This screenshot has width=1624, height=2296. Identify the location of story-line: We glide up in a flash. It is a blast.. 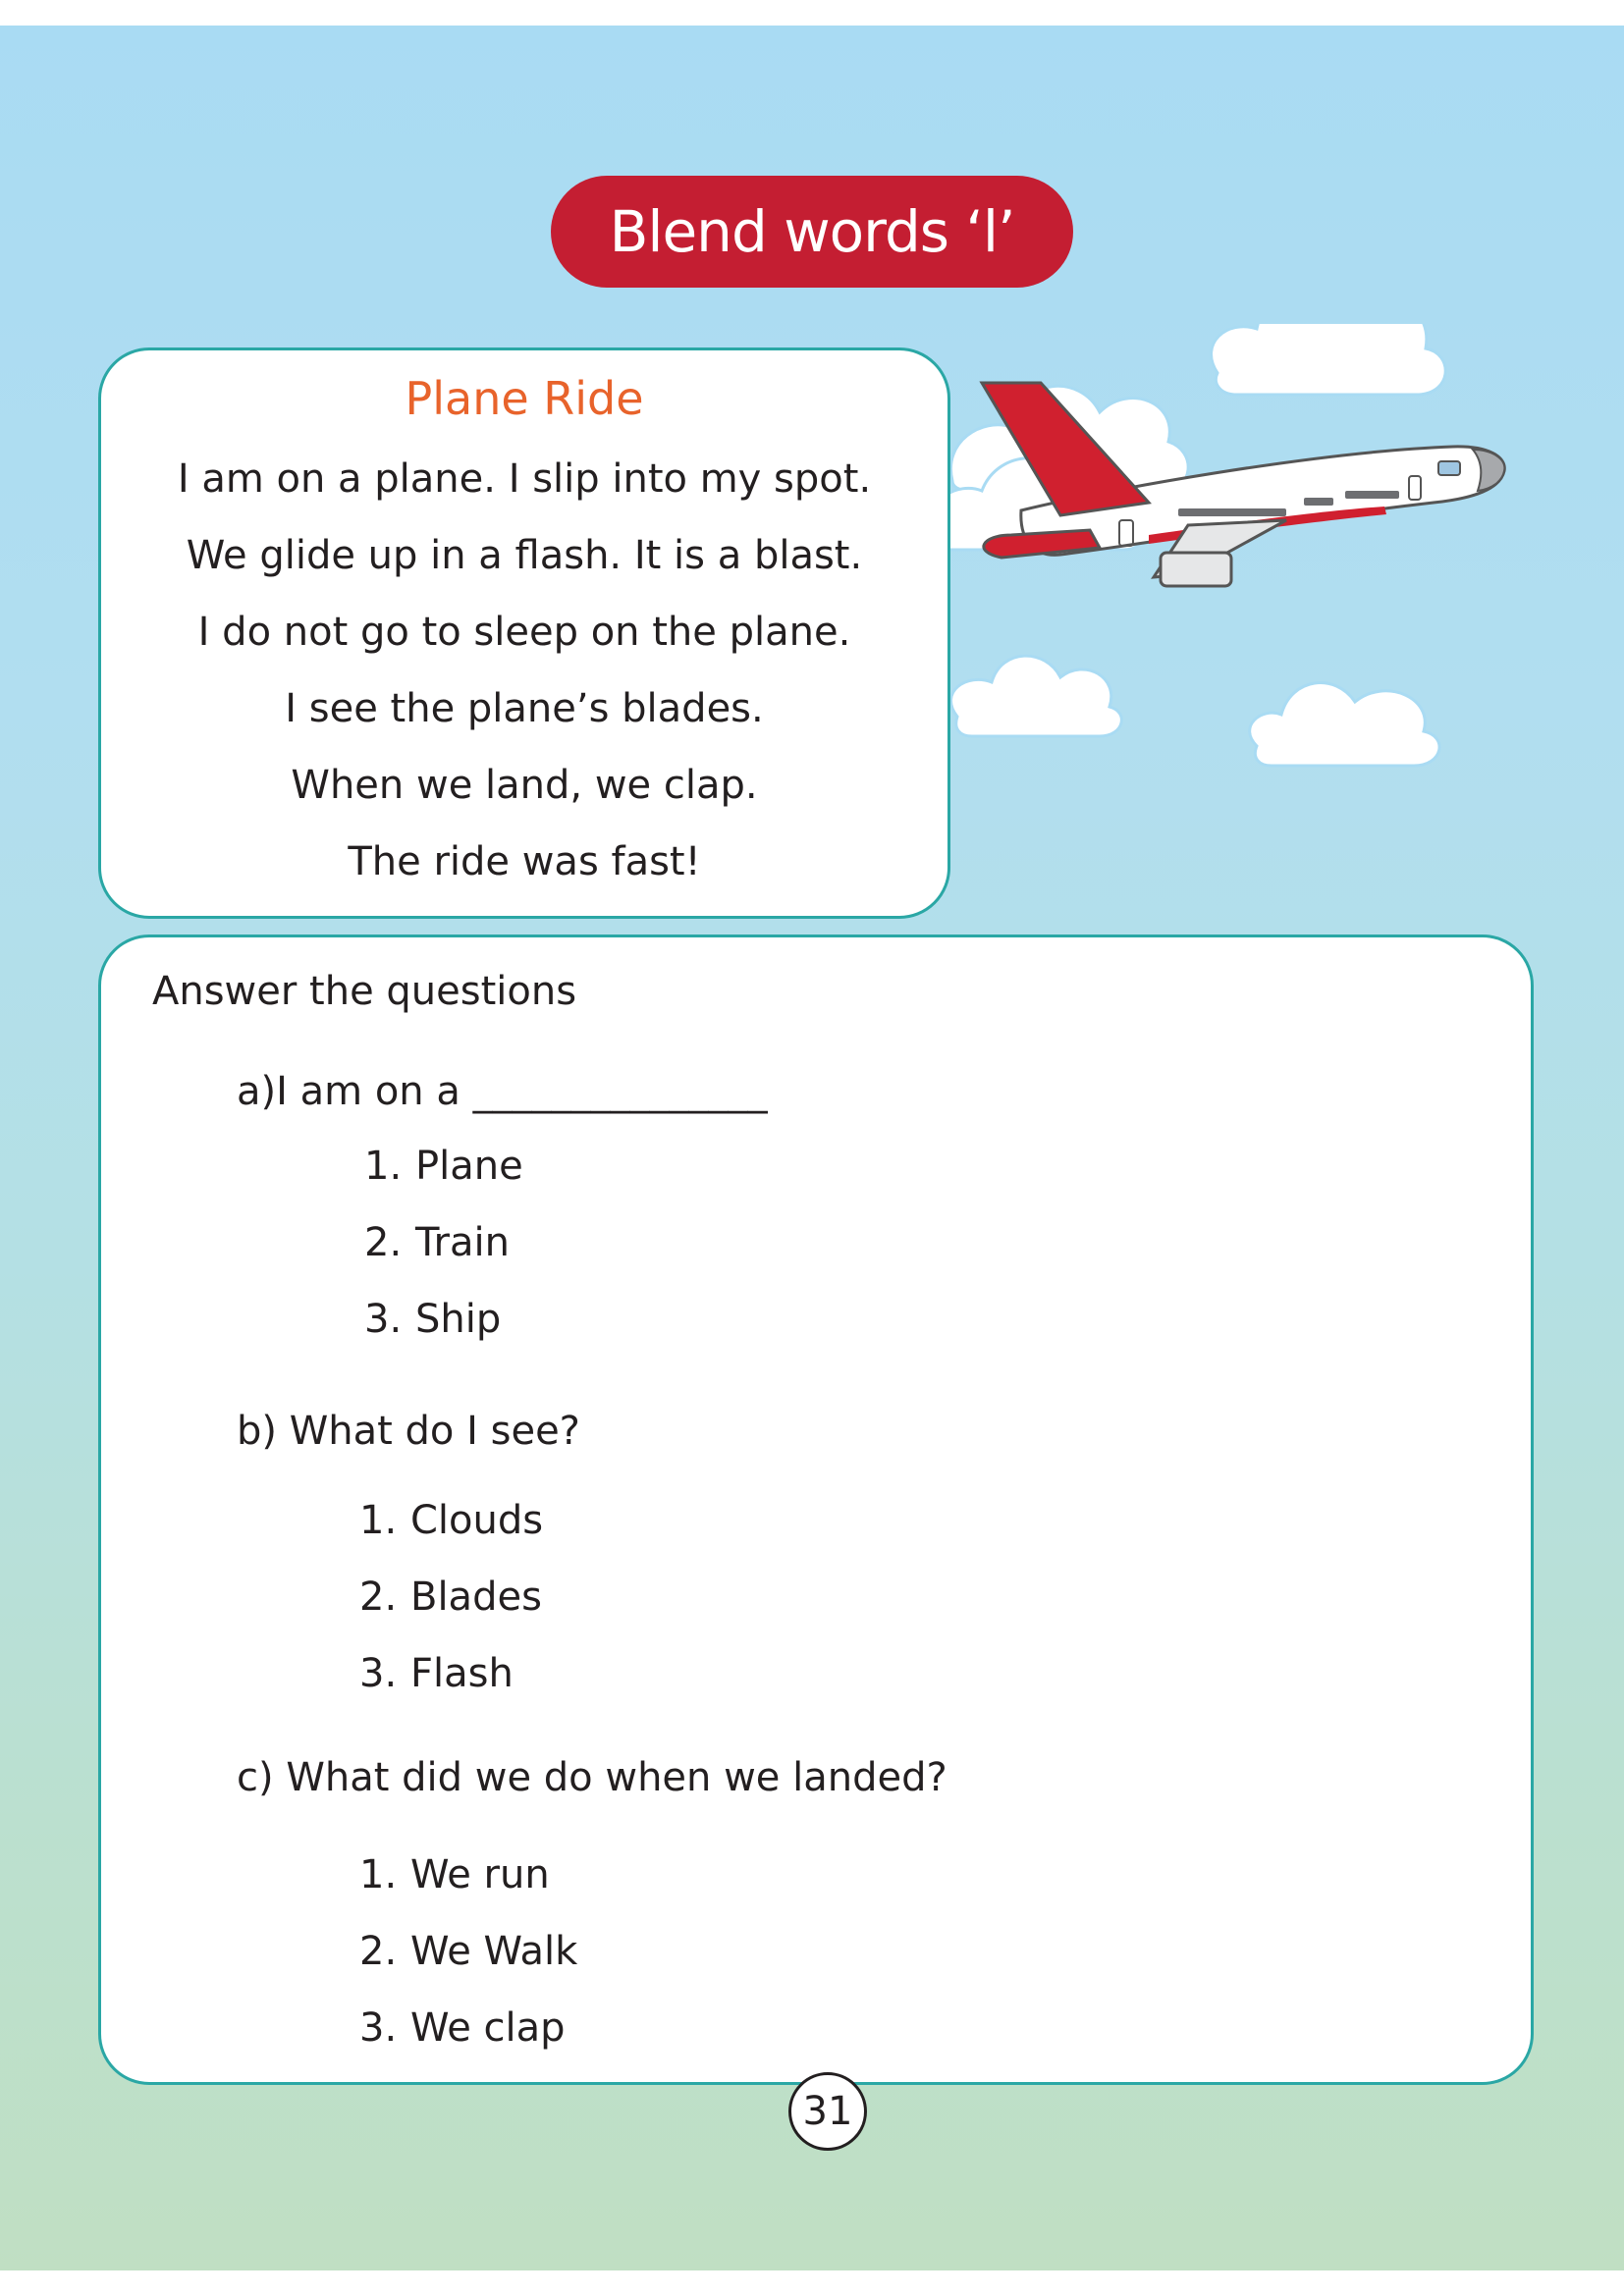
(524, 555).